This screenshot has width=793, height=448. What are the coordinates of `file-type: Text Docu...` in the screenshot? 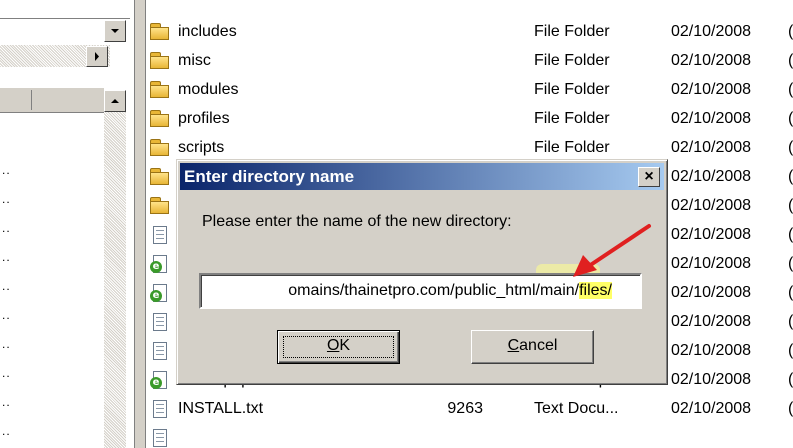 It's located at (576, 408).